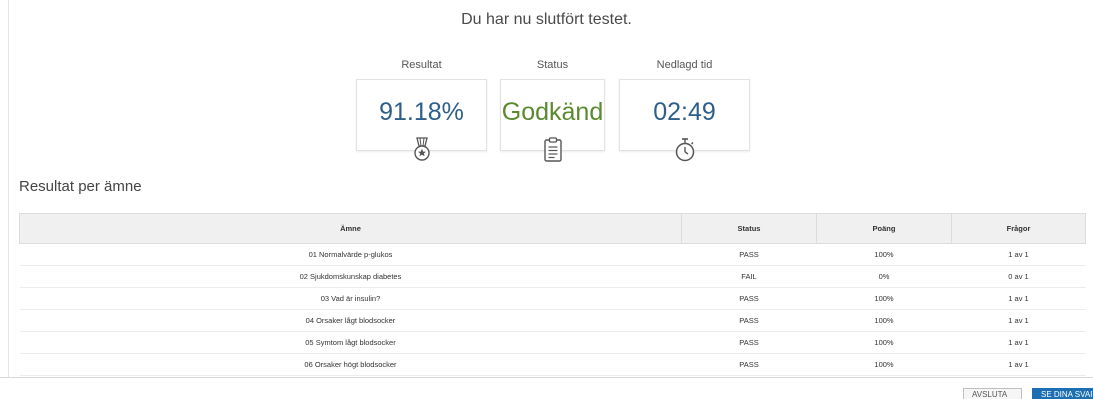 This screenshot has height=399, width=1093. What do you see at coordinates (552, 65) in the screenshot?
I see `status-label: Status` at bounding box center [552, 65].